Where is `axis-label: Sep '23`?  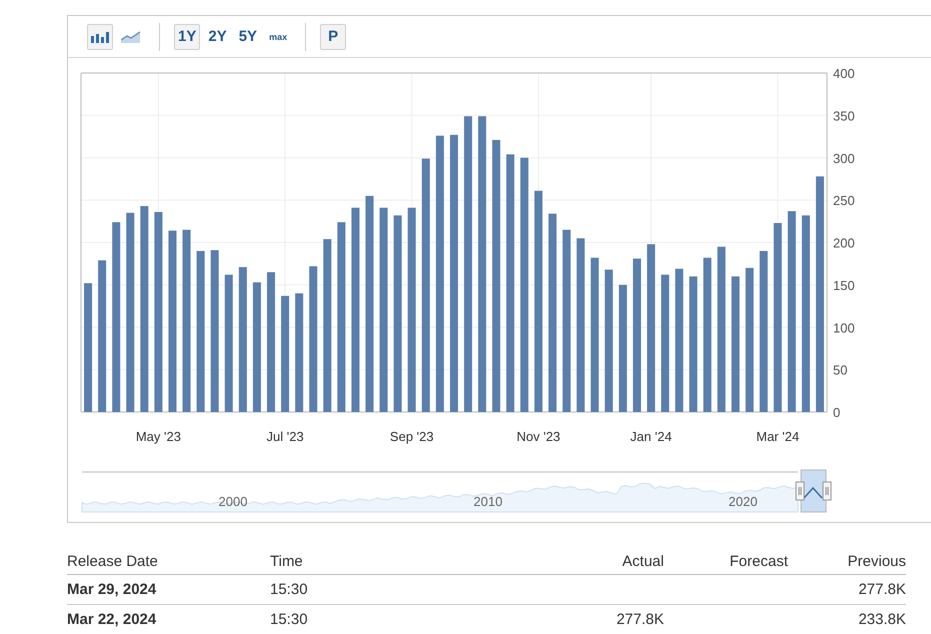 axis-label: Sep '23 is located at coordinates (412, 436).